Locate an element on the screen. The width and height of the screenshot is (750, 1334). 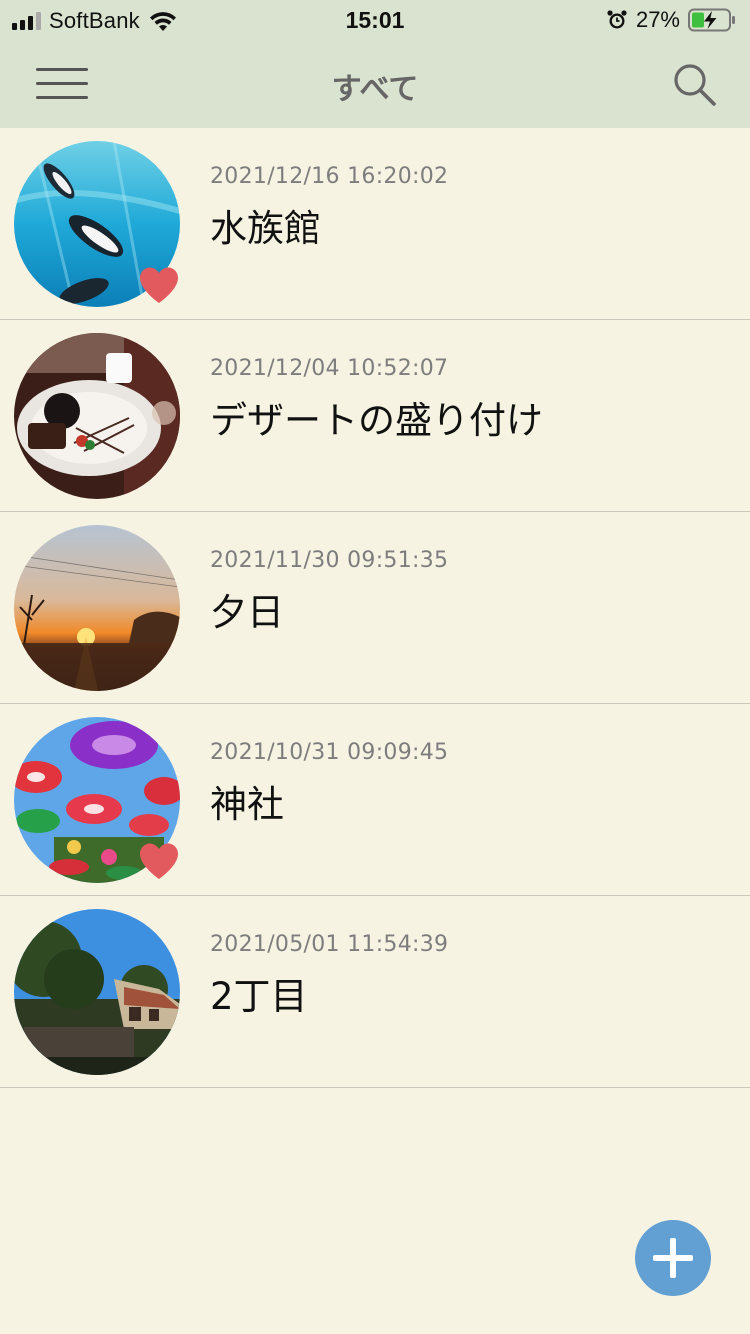
list-item: 2021/05/01 11:54:39 2丁目 is located at coordinates (375, 992).